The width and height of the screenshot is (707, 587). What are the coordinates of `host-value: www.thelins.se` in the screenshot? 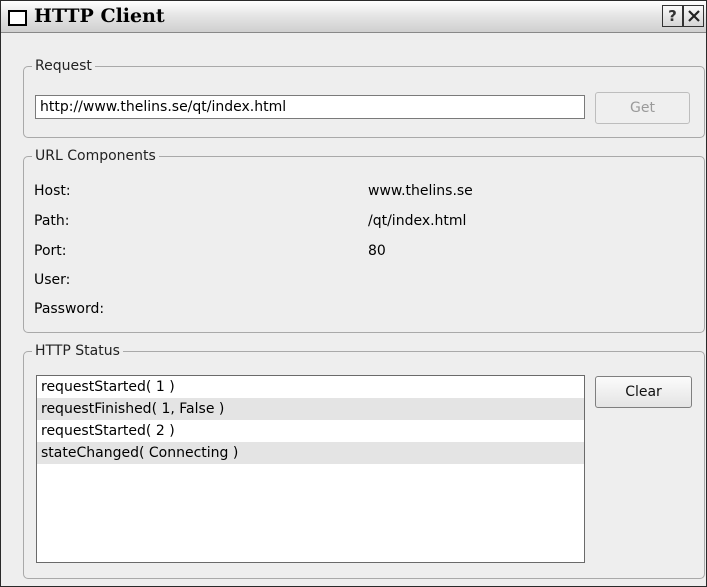 It's located at (420, 191).